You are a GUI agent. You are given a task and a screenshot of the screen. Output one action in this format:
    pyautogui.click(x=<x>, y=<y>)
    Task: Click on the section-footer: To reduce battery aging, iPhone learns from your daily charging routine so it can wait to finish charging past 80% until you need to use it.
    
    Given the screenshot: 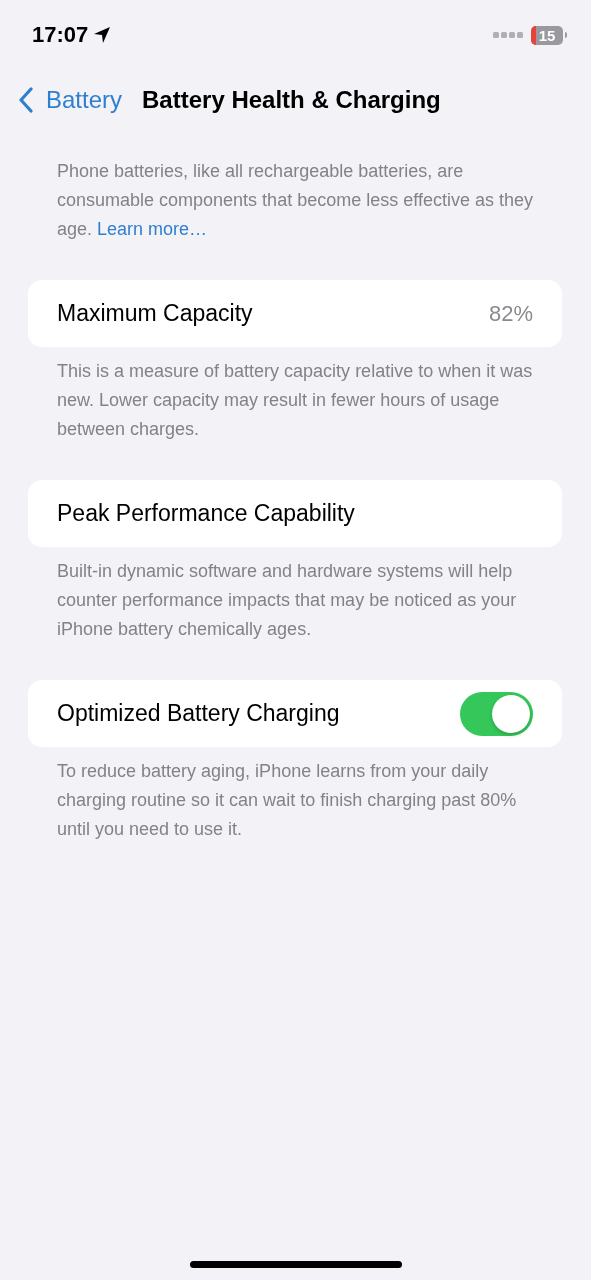 What is the action you would take?
    pyautogui.click(x=295, y=795)
    